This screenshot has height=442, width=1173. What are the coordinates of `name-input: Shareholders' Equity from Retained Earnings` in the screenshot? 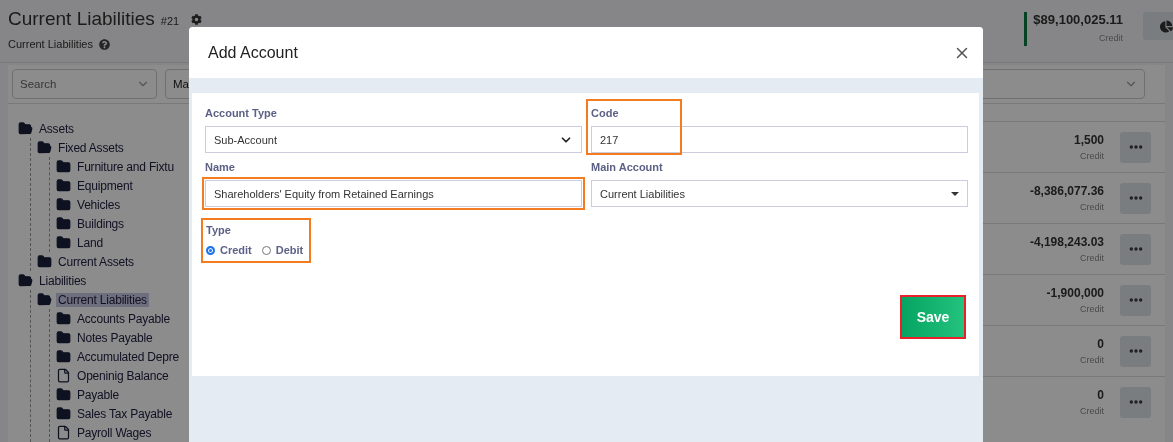 It's located at (393, 193).